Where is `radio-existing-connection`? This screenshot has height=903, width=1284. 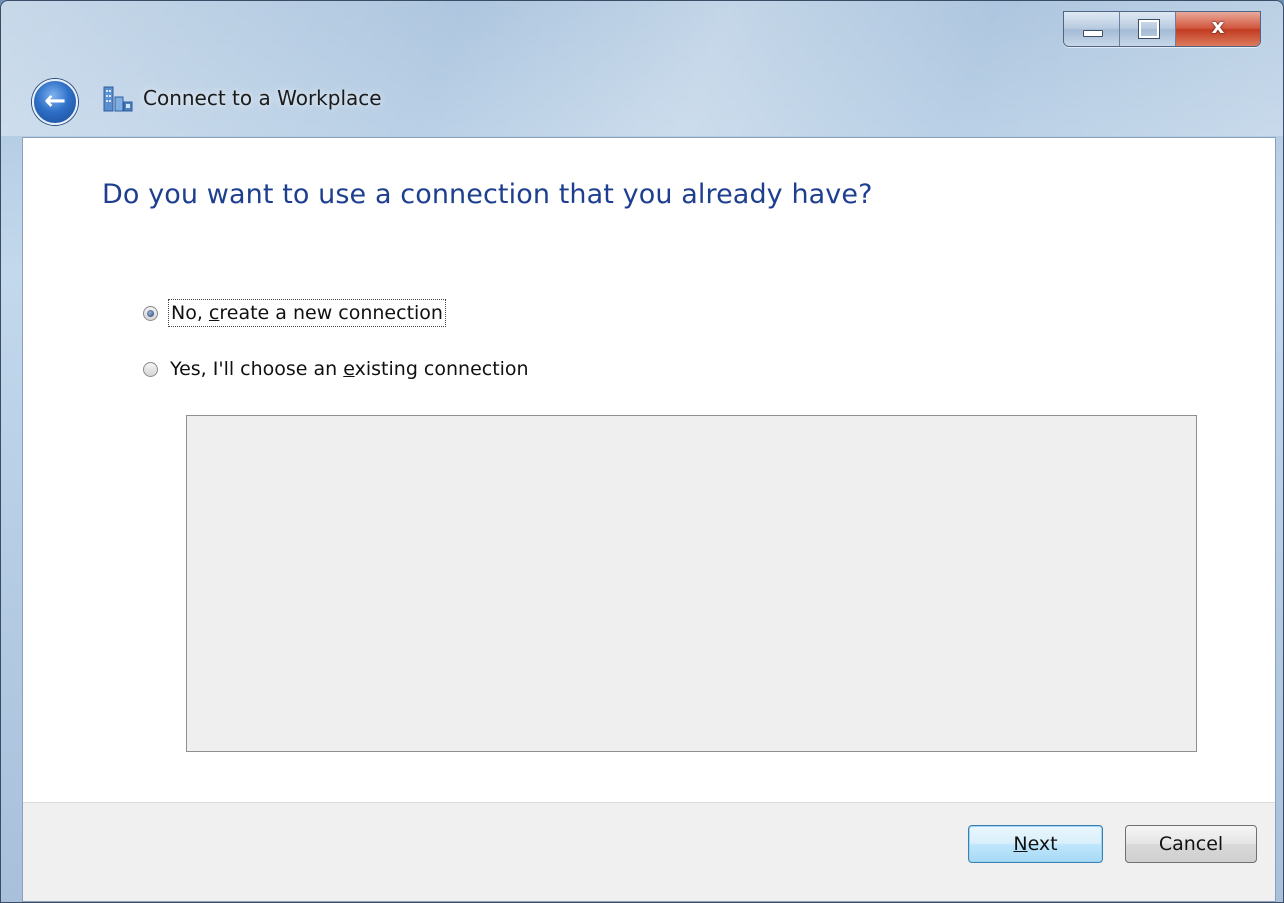 radio-existing-connection is located at coordinates (150, 369).